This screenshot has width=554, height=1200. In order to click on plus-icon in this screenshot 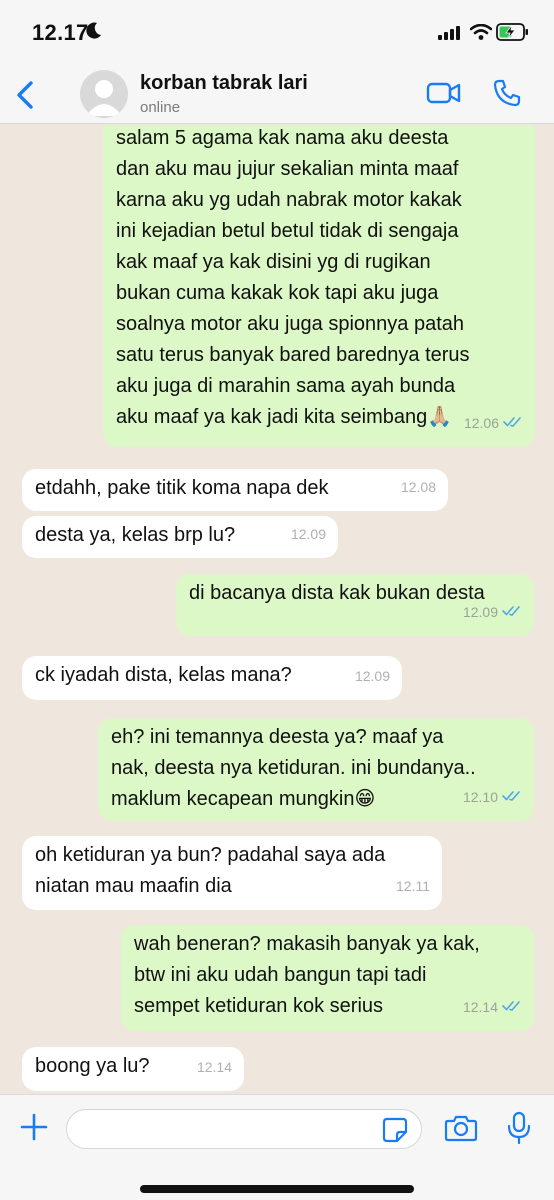, I will do `click(34, 1129)`.